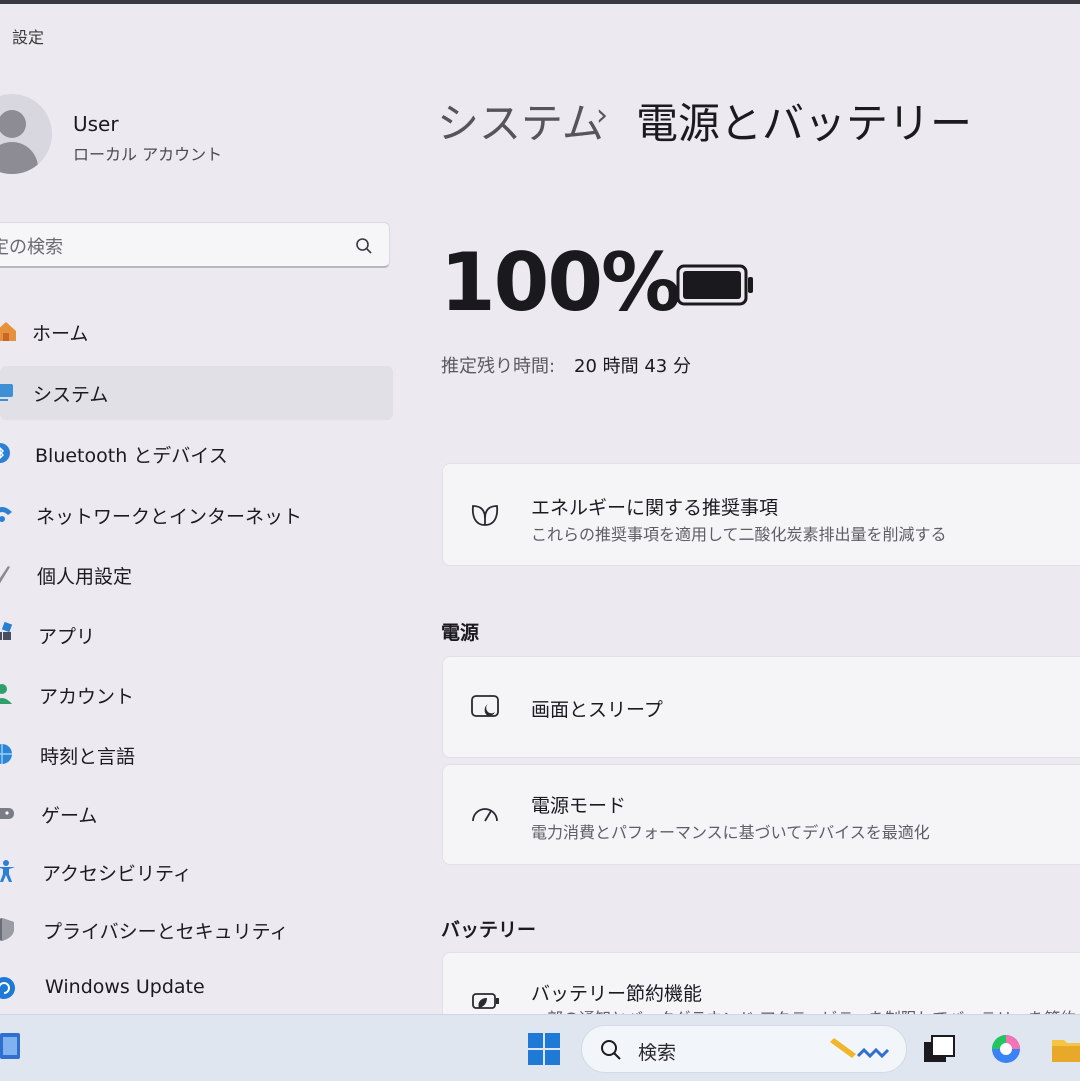 The height and width of the screenshot is (1081, 1080). Describe the element at coordinates (560, 282) in the screenshot. I see `battery-percentage: 100%` at that location.